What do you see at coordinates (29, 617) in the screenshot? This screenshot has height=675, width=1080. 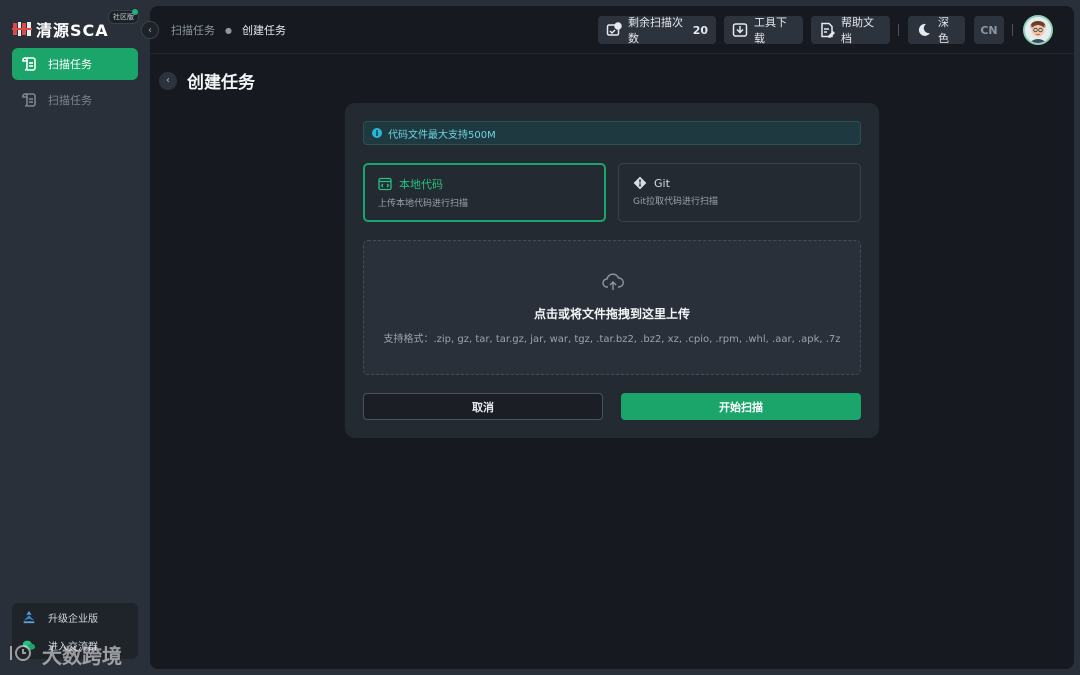 I see `rocket-icon` at bounding box center [29, 617].